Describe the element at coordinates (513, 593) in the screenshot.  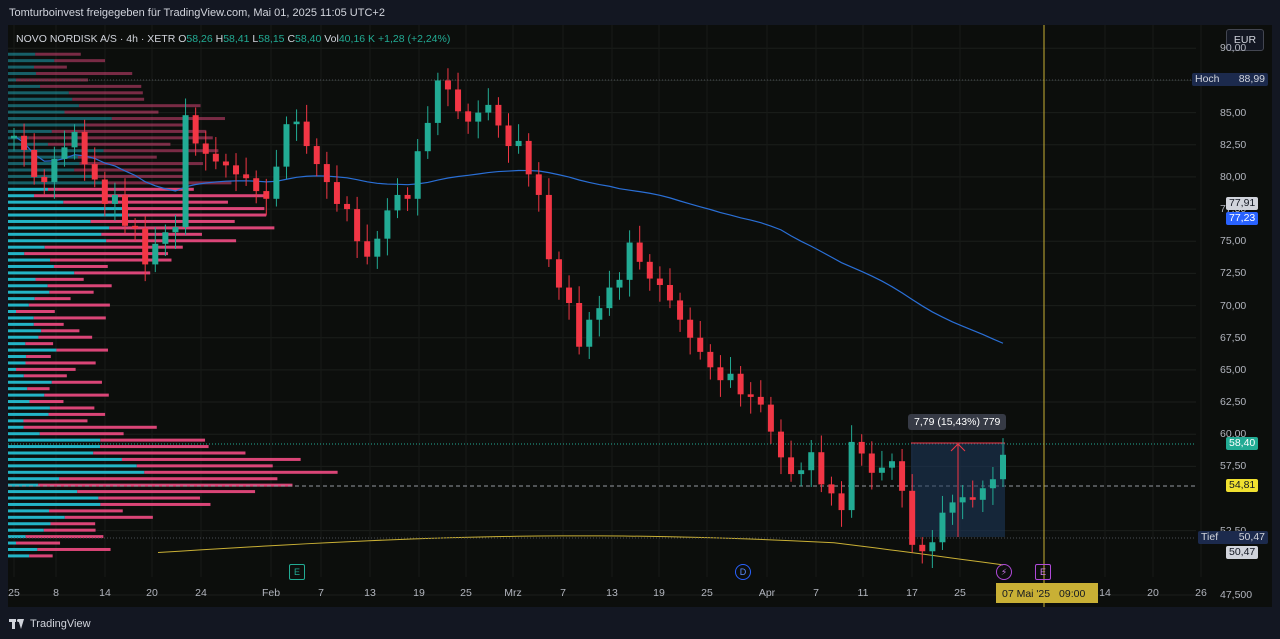
I see `time-tick: Mrz` at that location.